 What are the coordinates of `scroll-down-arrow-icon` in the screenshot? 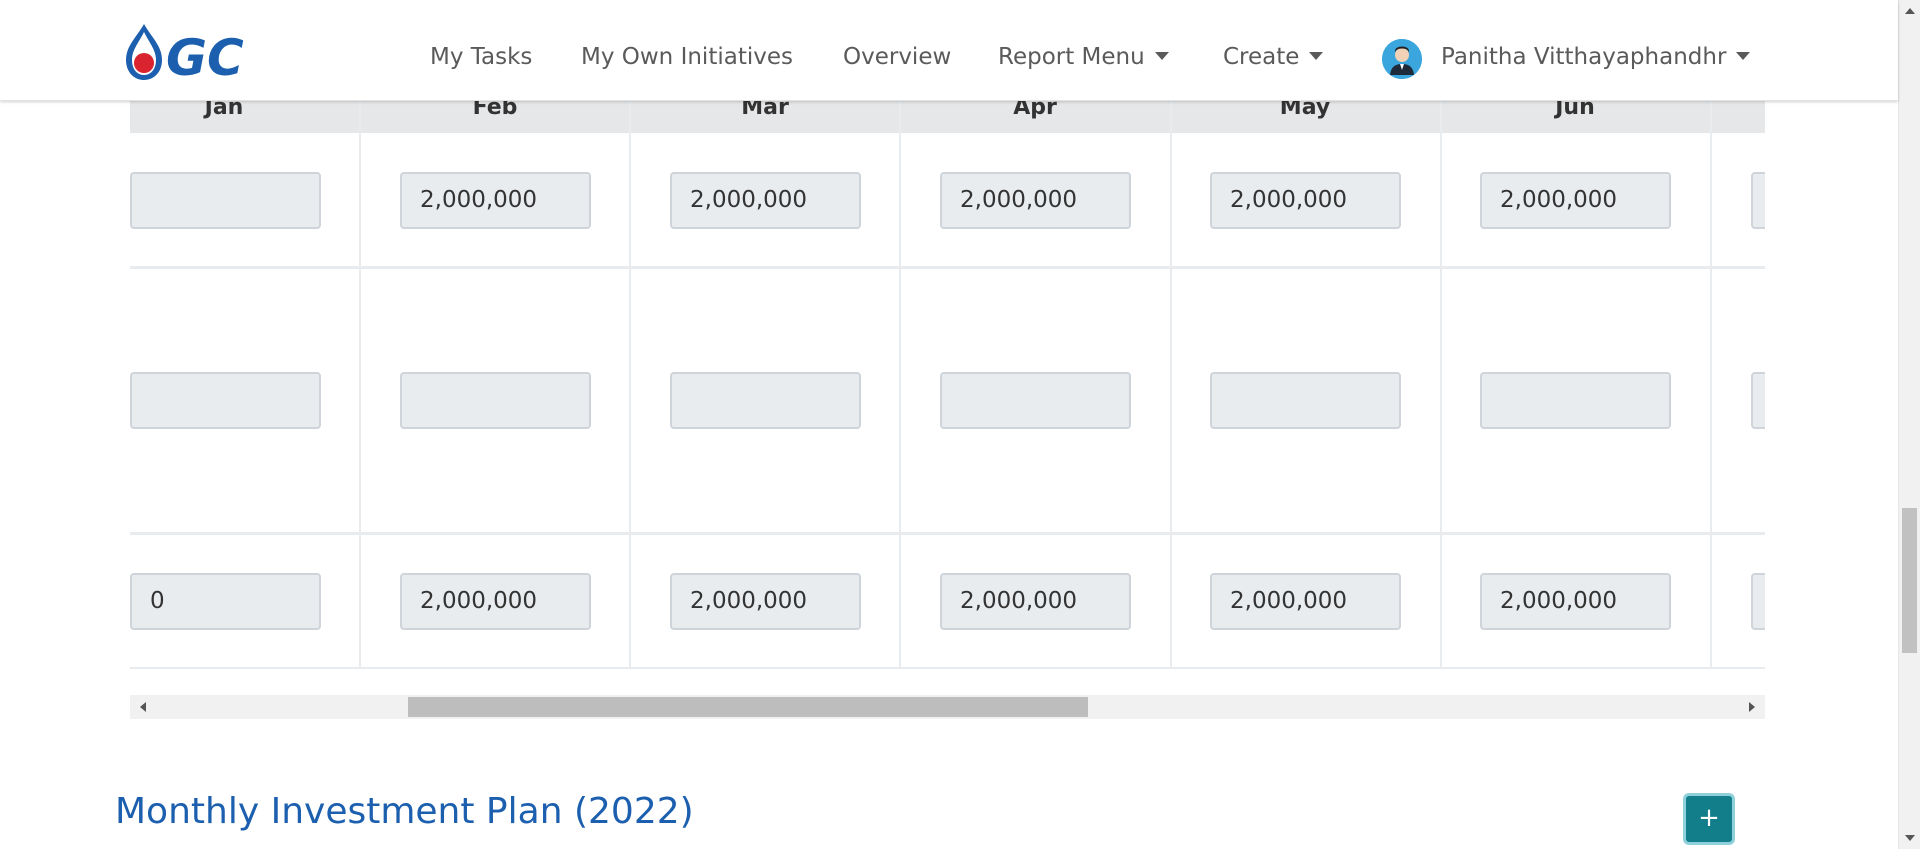 It's located at (1910, 838).